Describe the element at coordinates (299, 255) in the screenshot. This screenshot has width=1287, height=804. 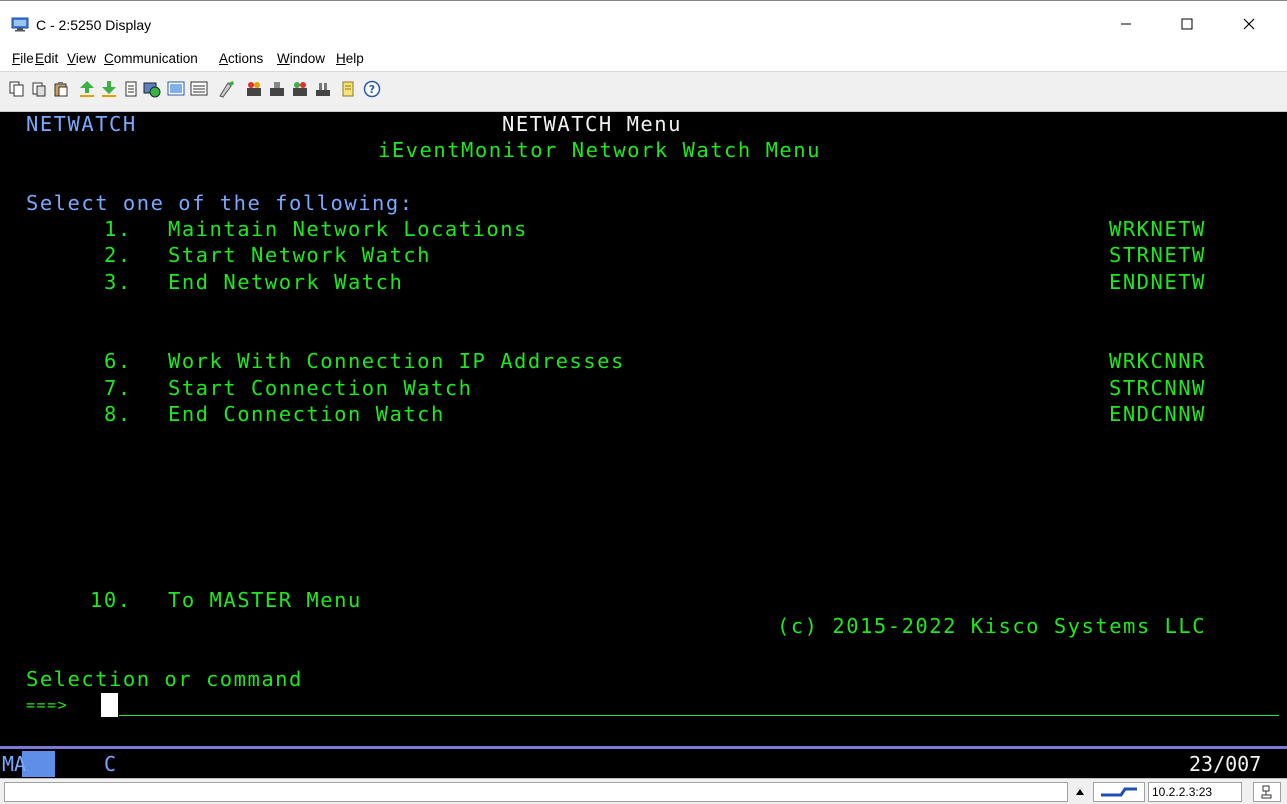
I see `option-label: Start Network Watch` at that location.